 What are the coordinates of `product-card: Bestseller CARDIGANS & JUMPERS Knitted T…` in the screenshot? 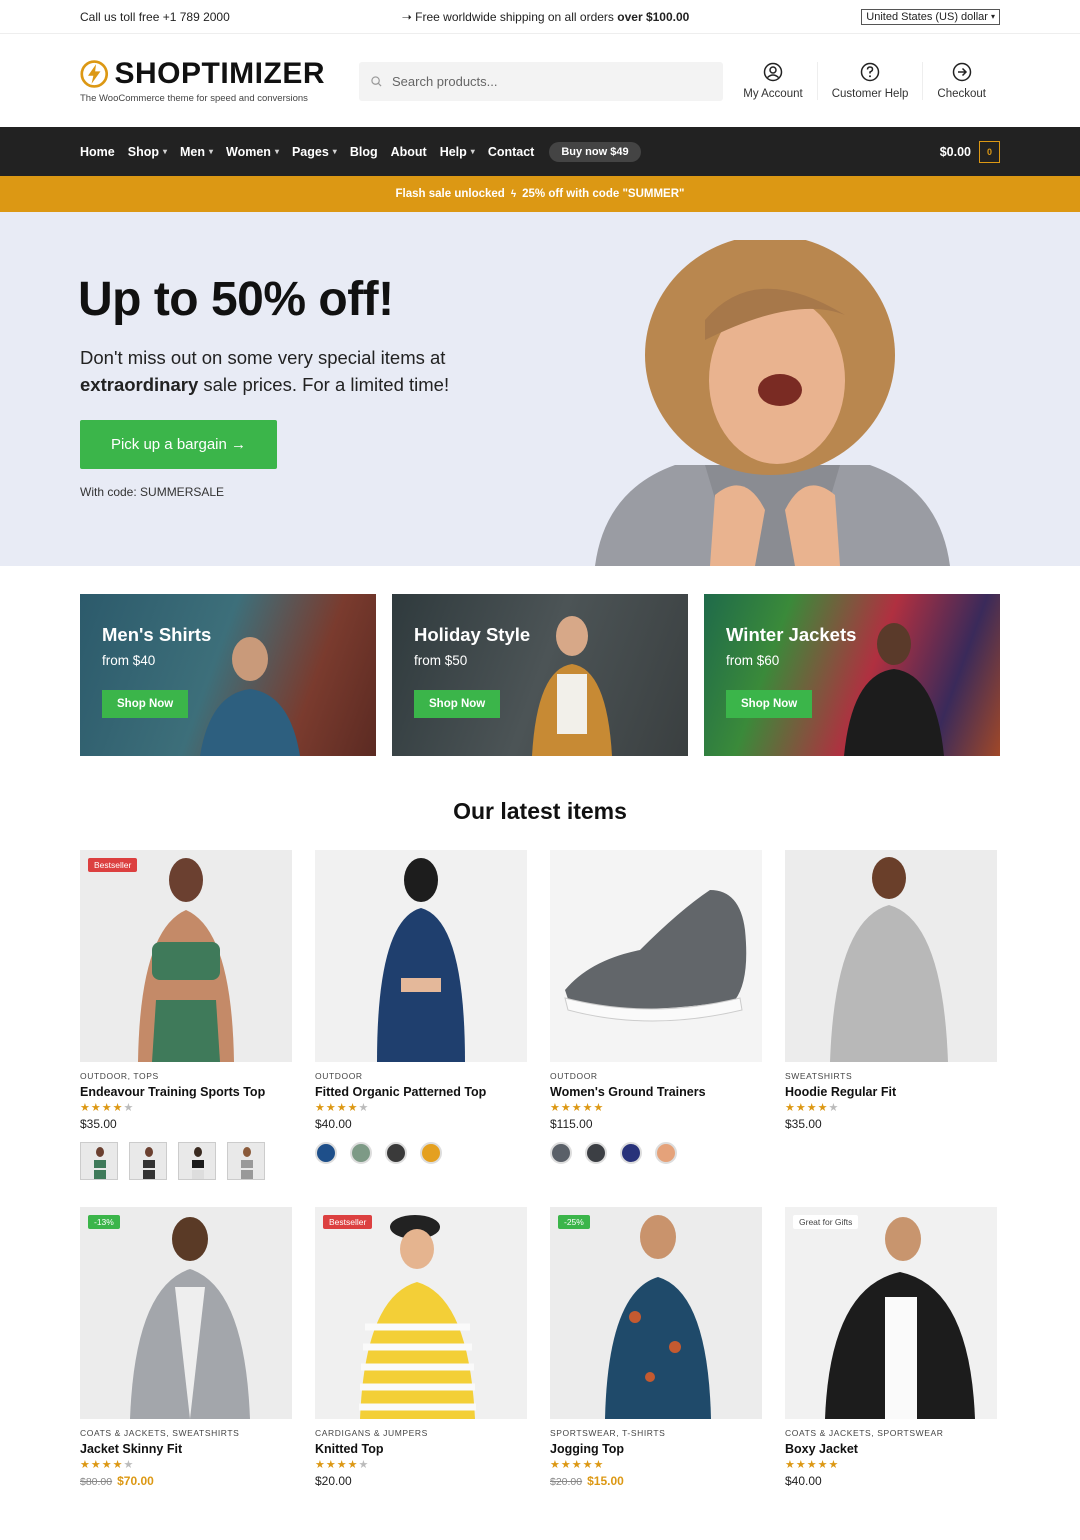 It's located at (421, 1347).